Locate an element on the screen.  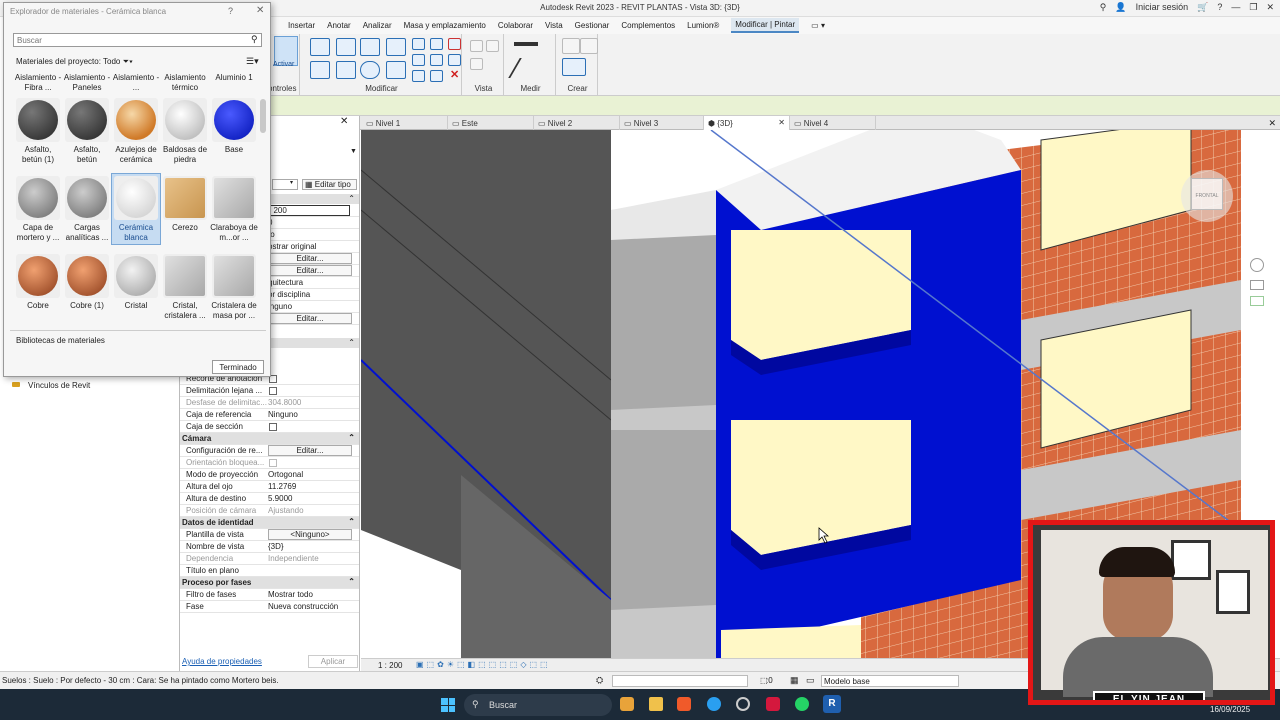
close-icon: ✕ is located at coordinates (1270, 7).